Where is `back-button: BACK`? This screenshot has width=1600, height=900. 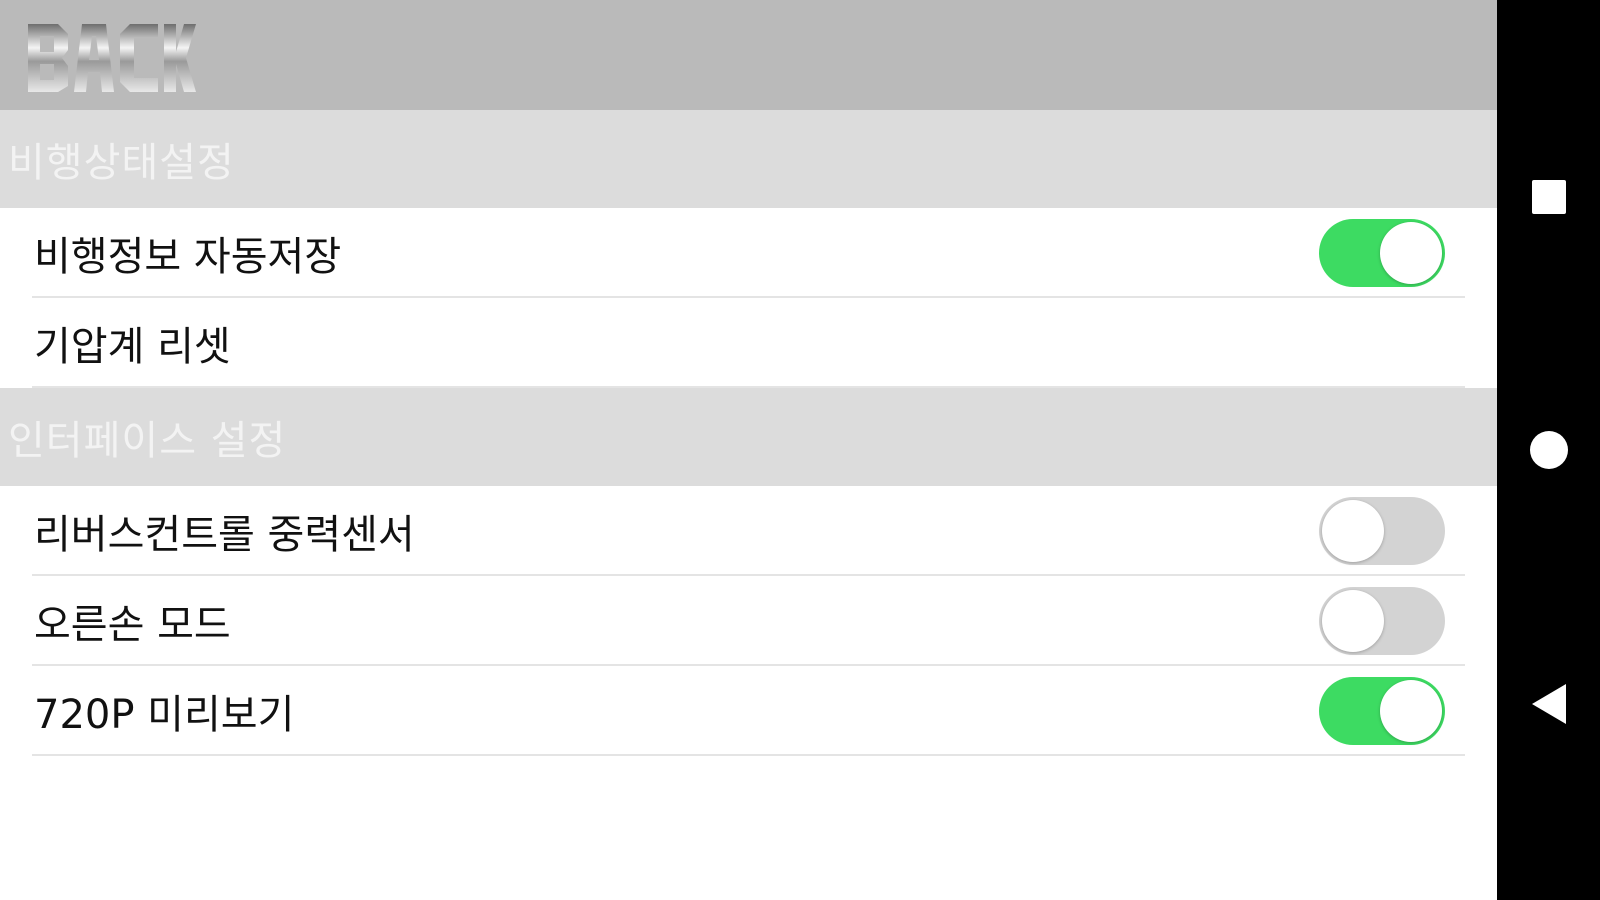 back-button: BACK is located at coordinates (111, 58).